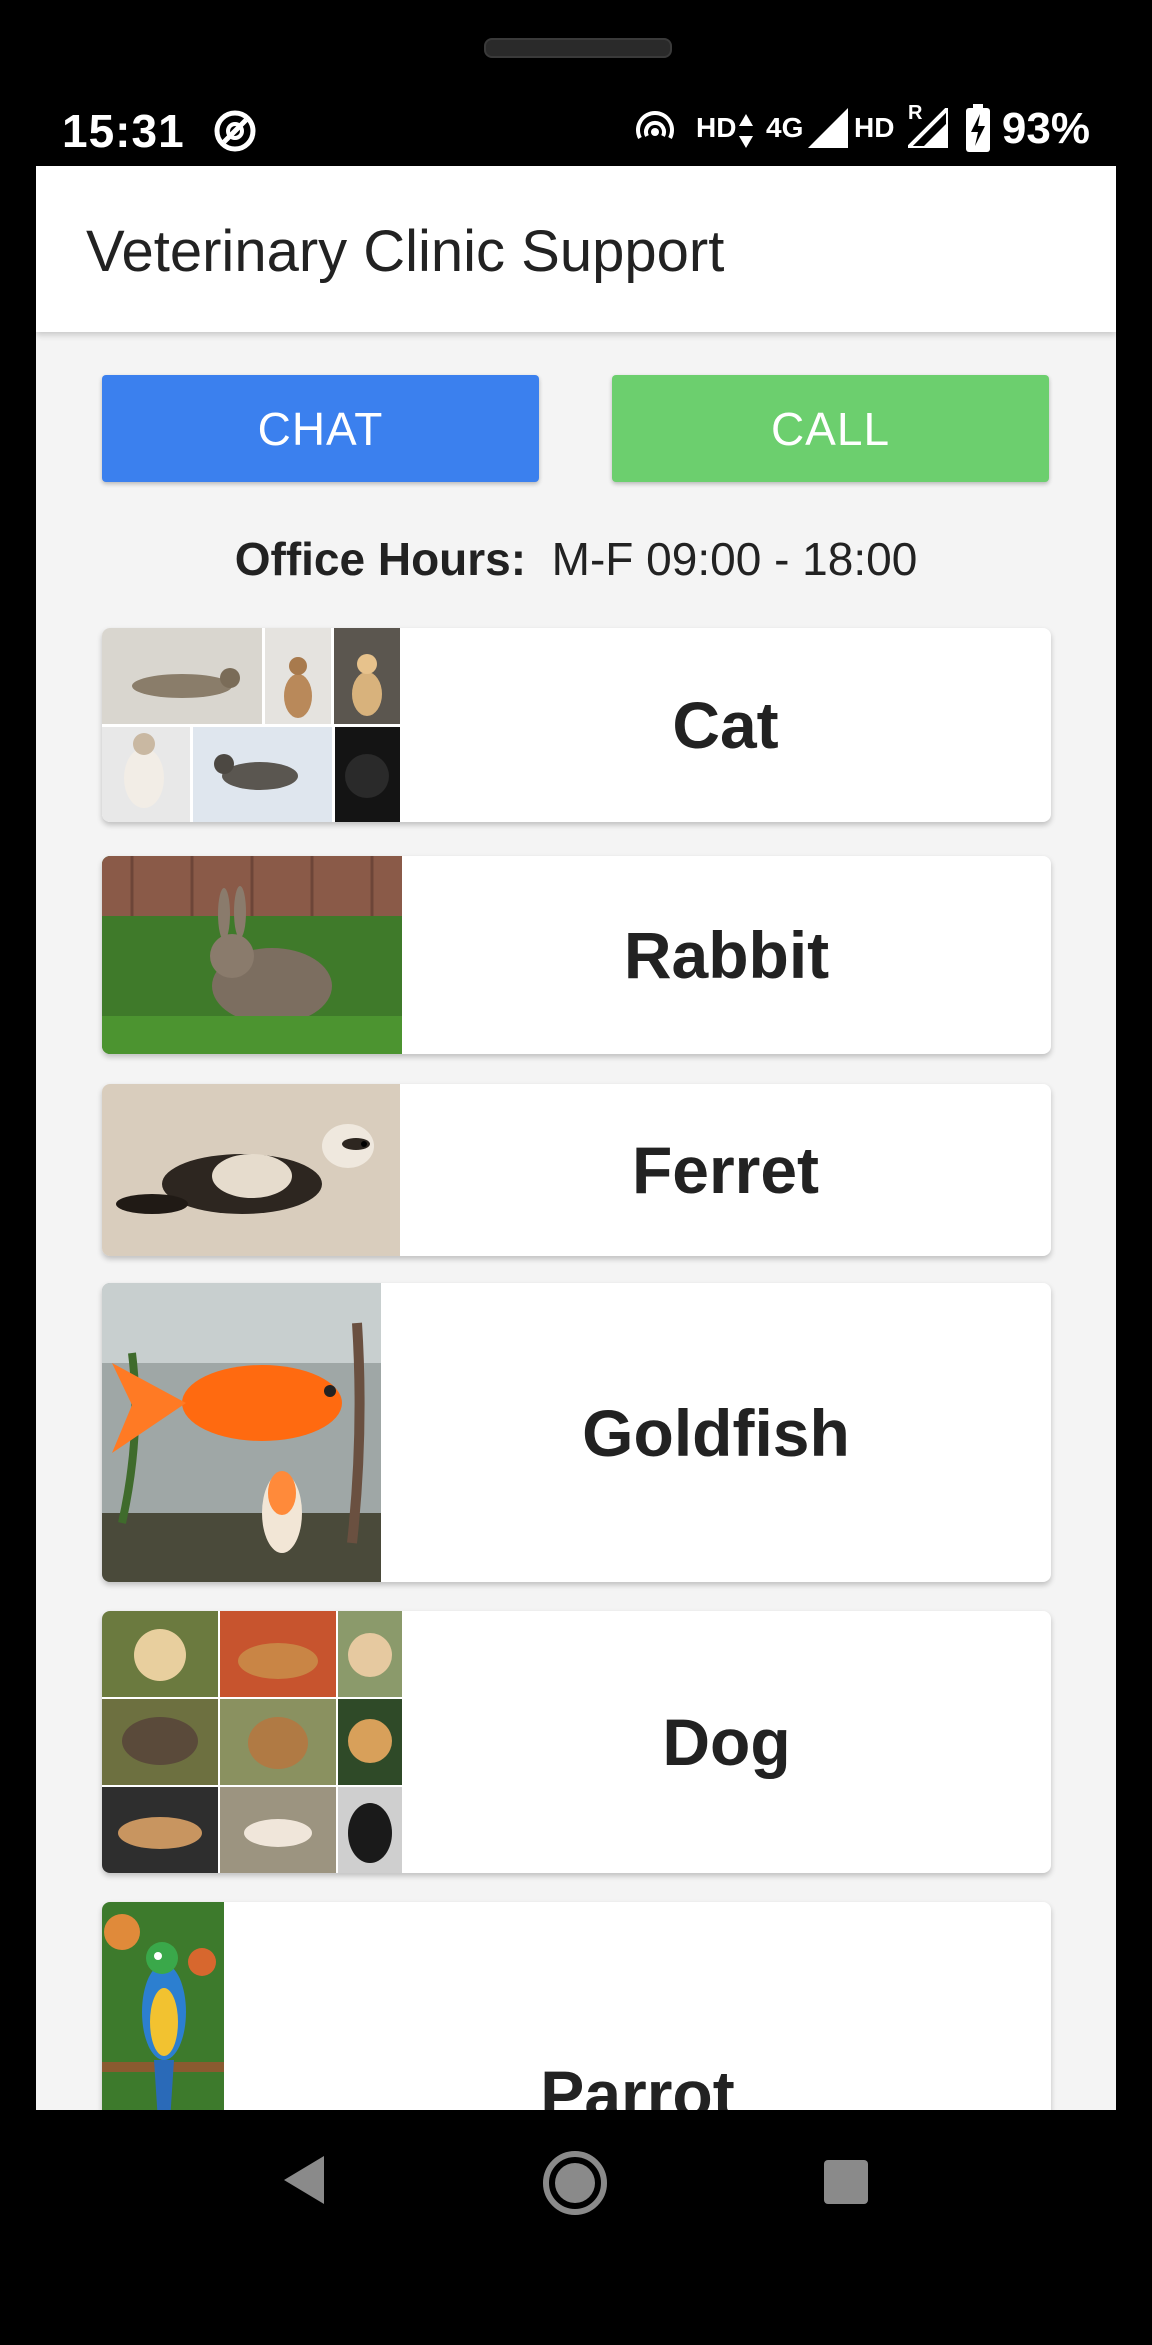  I want to click on rabbit-photo, so click(252, 955).